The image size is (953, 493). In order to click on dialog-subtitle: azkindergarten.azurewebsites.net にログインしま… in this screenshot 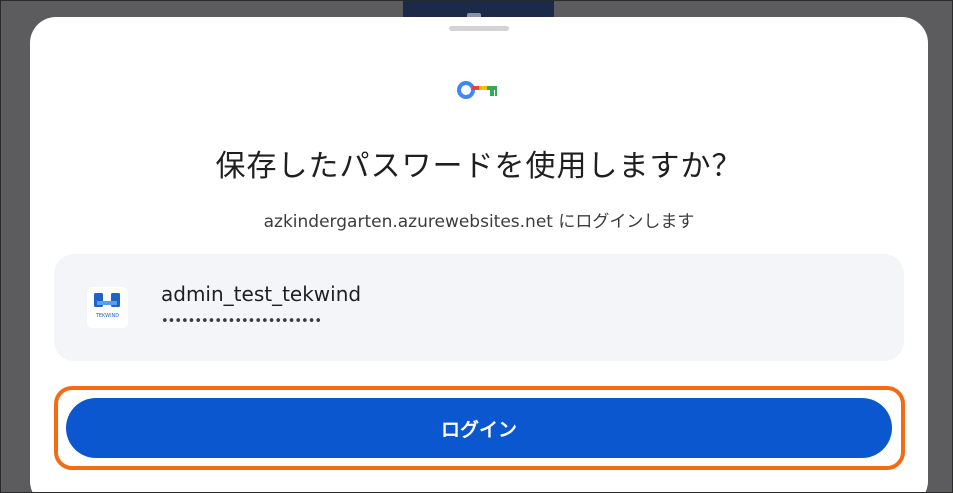, I will do `click(479, 222)`.